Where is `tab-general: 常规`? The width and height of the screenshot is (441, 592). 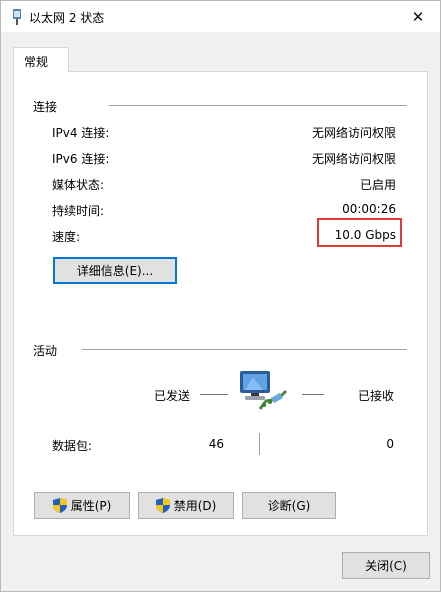 tab-general: 常规 is located at coordinates (41, 59).